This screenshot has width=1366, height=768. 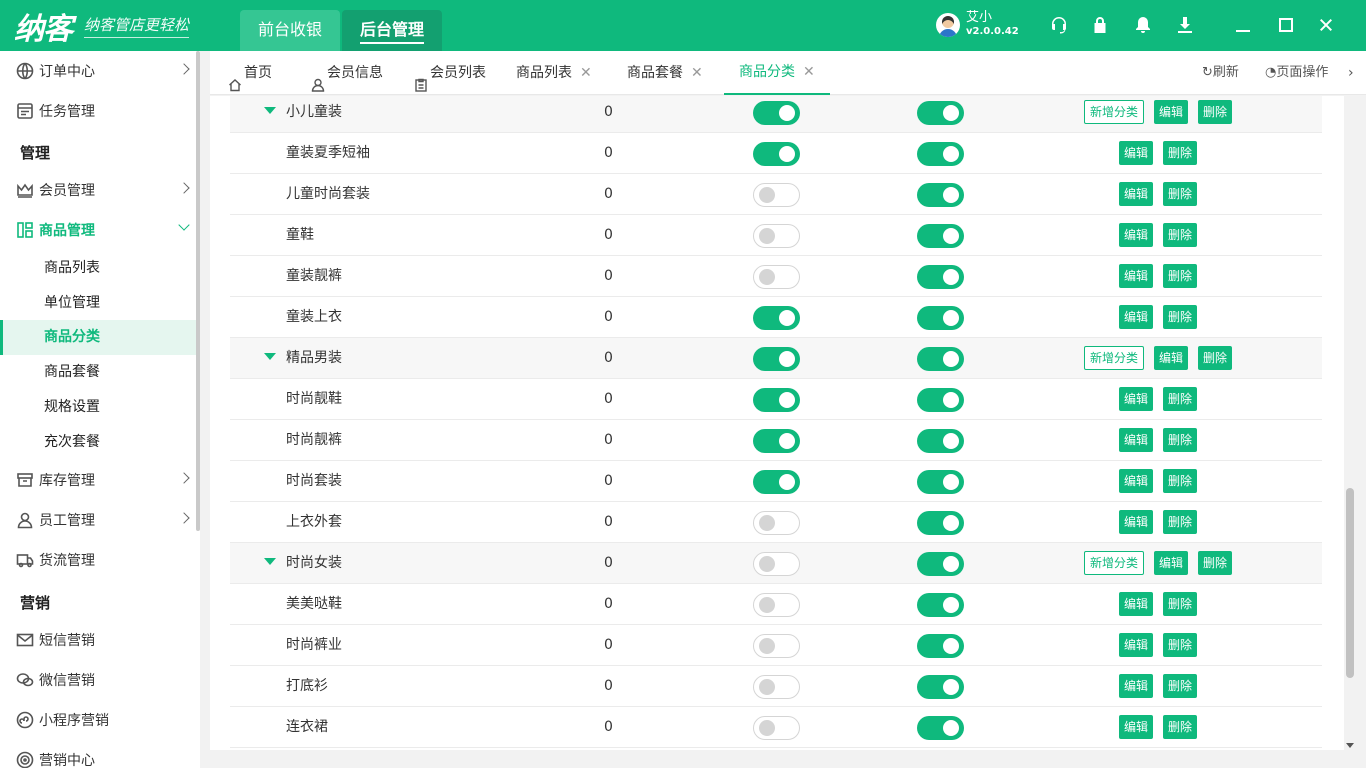 I want to click on close-icon, so click(x=1326, y=25).